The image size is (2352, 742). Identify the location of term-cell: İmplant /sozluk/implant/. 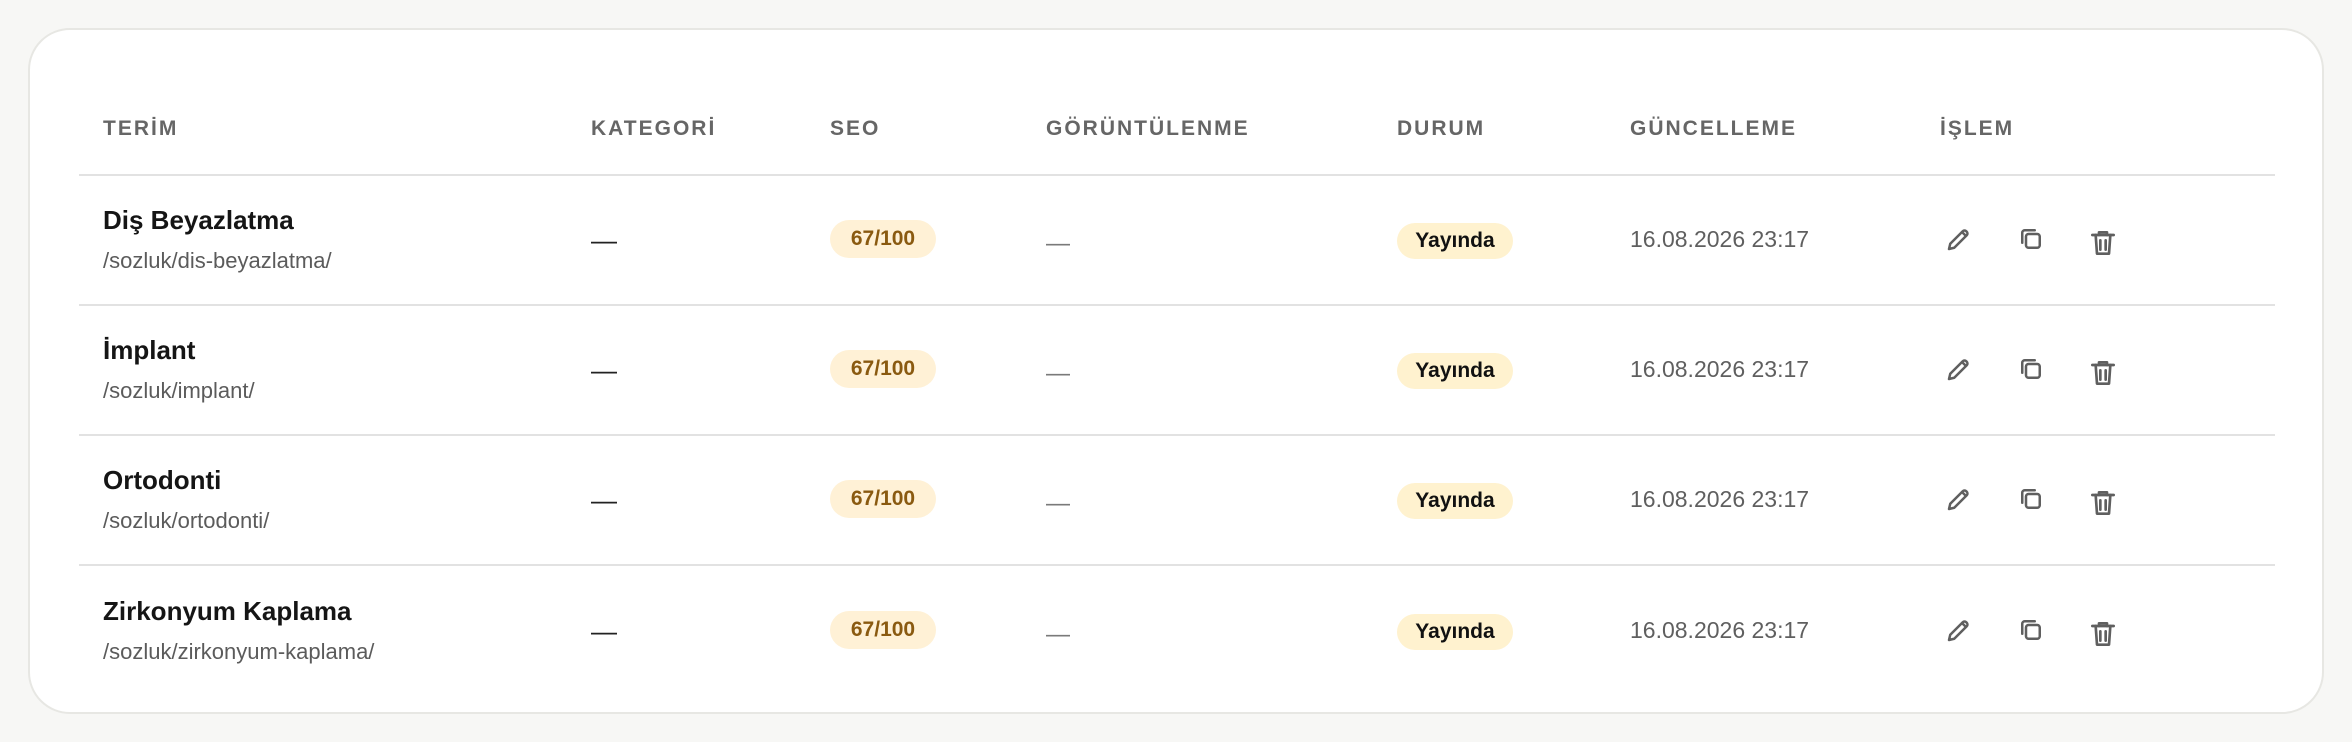
(333, 370).